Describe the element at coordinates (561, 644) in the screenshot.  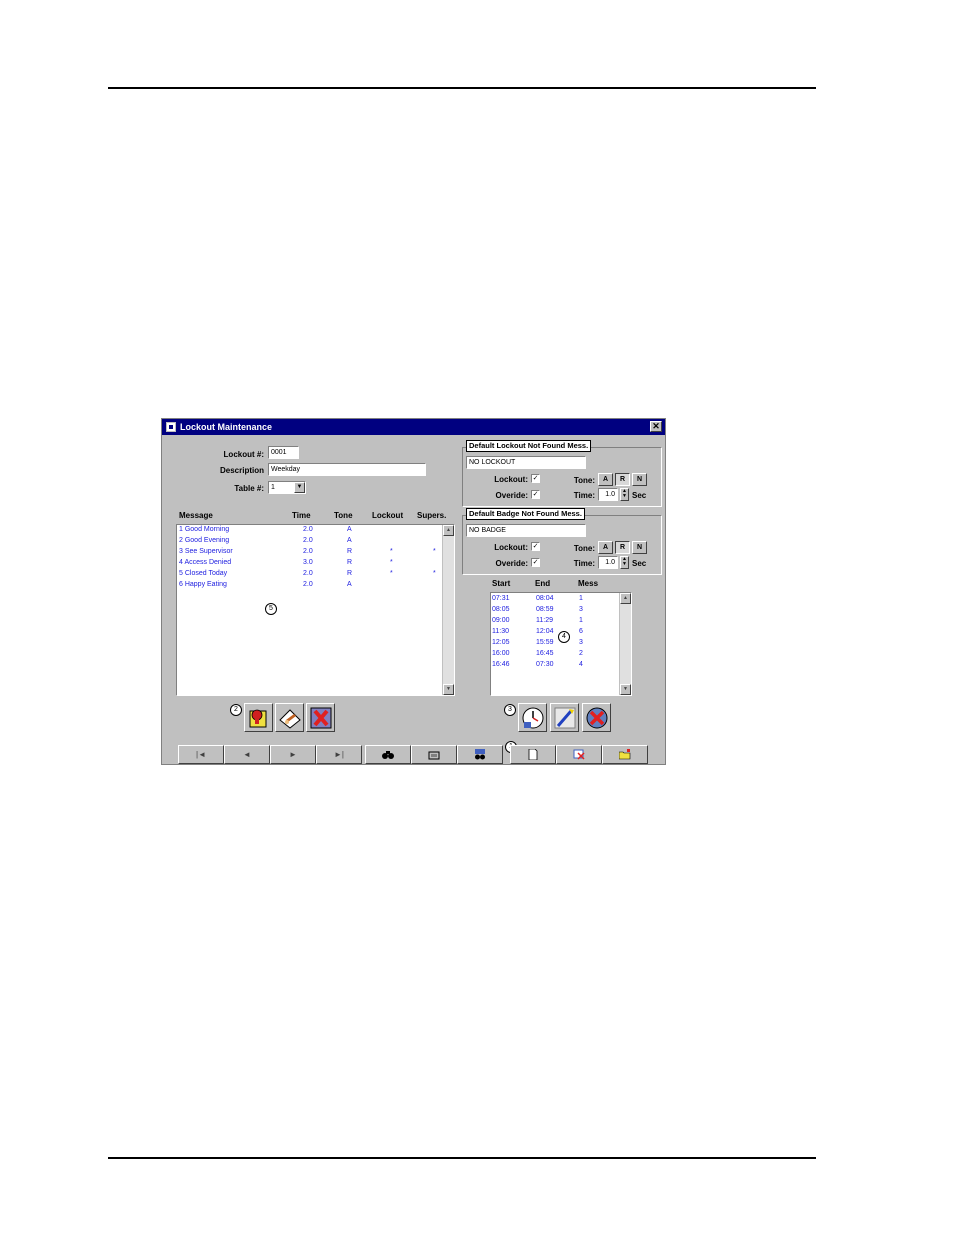
I see `schedule-list: ▲ ▼` at that location.